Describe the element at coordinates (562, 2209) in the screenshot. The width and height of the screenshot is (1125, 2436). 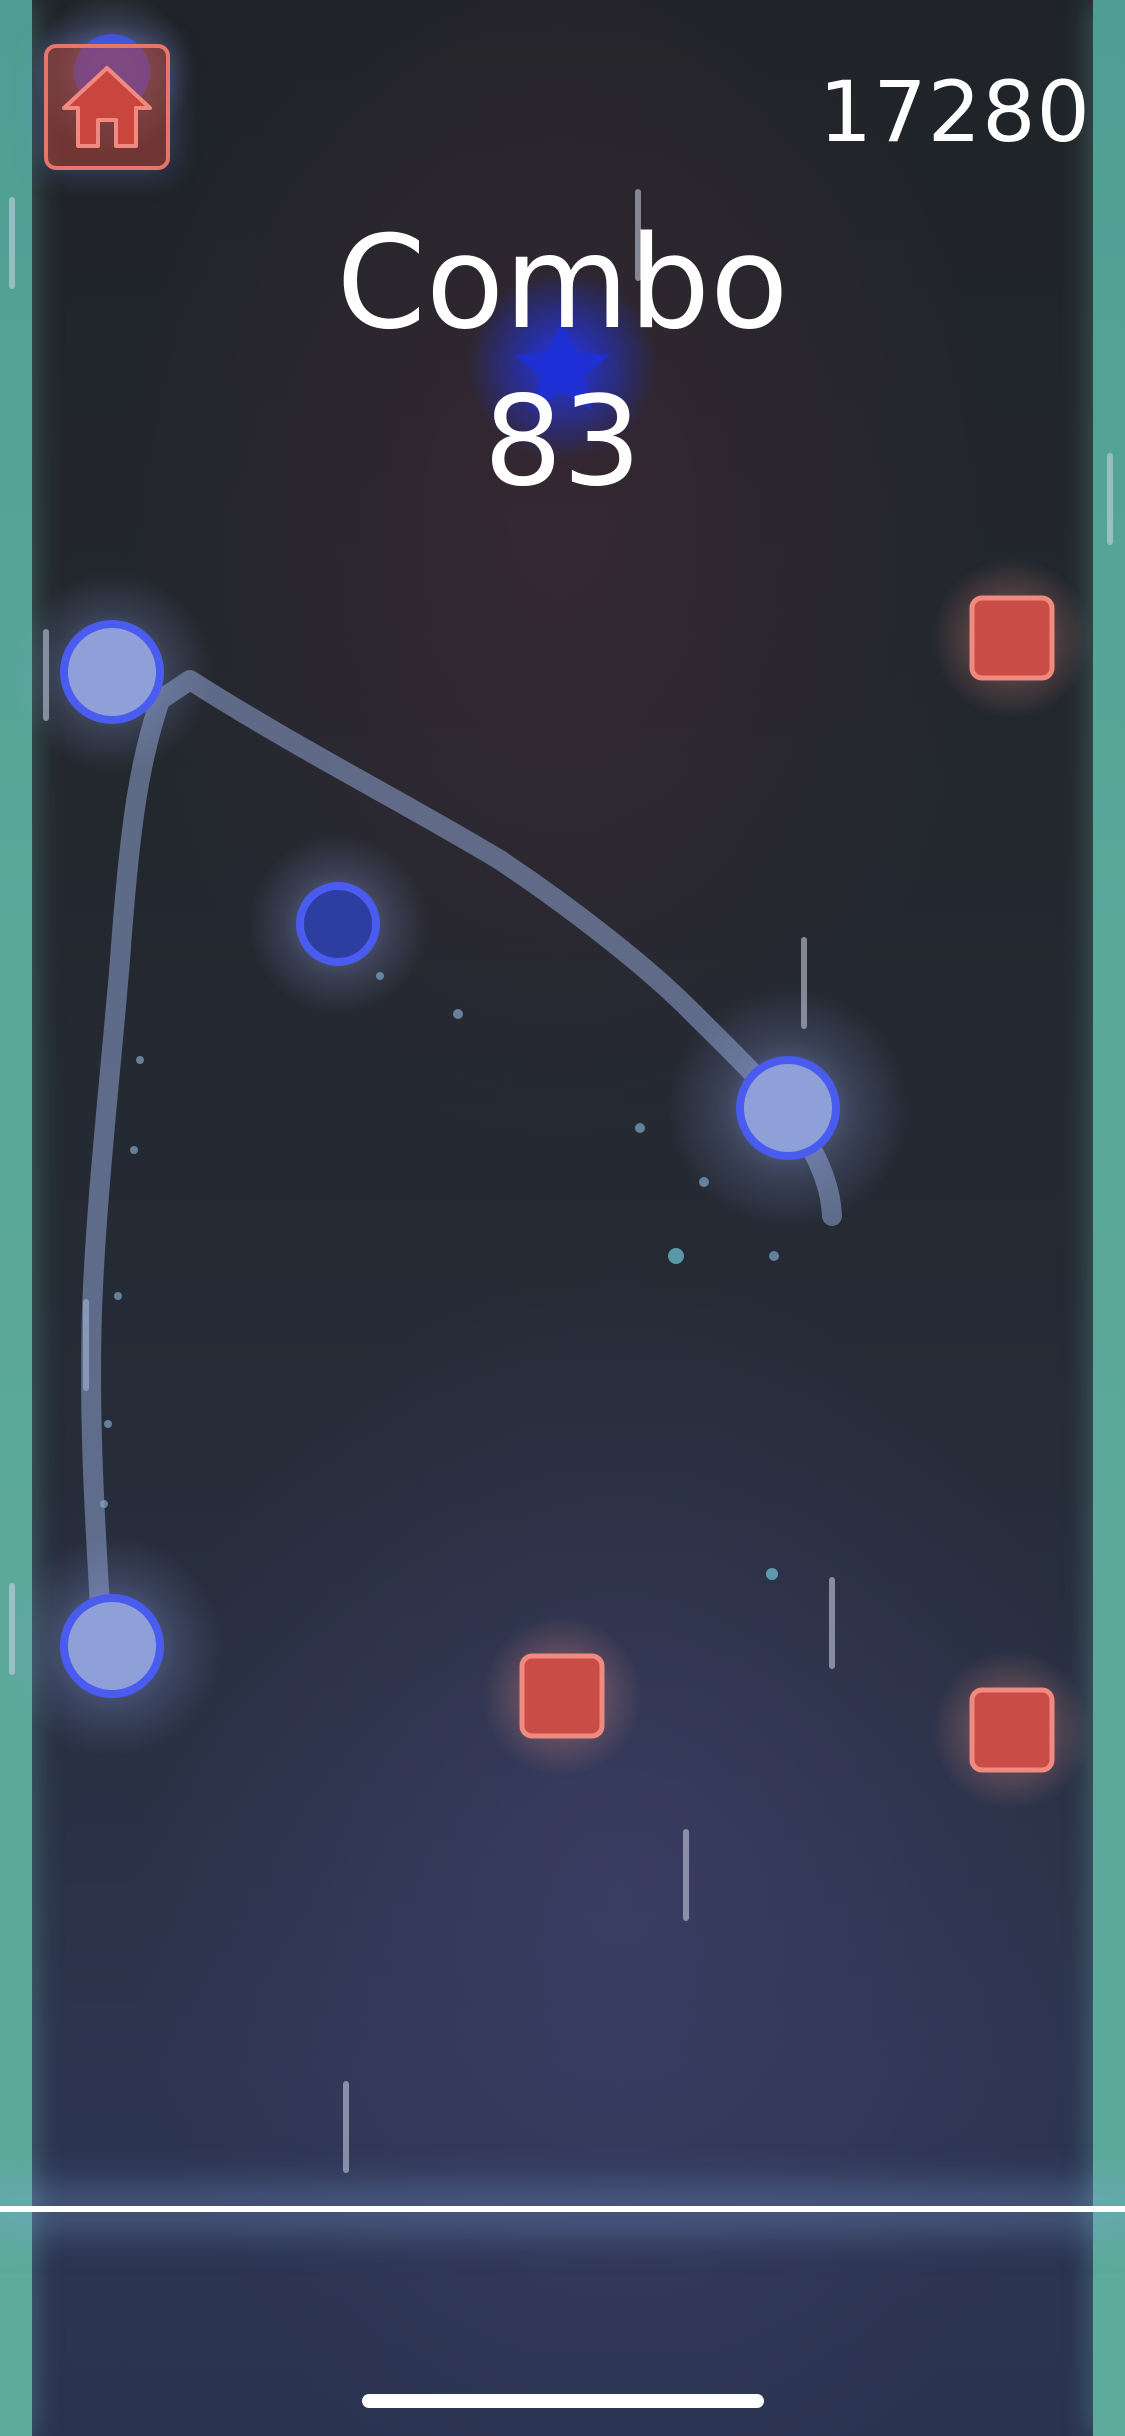
I see `judgement-line` at that location.